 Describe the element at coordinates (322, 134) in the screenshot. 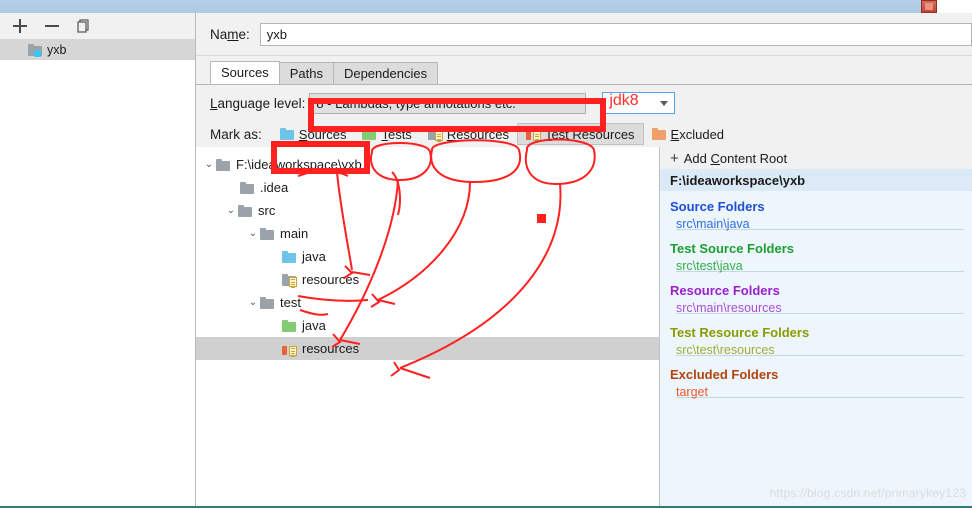

I see `mark-as-sources-label: Sources` at that location.